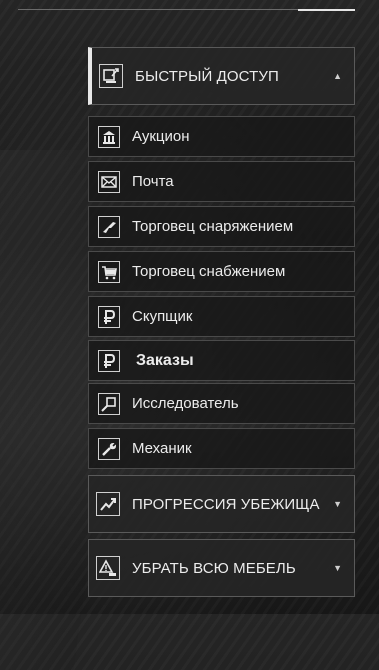  I want to click on menu-item-researcher: Исследователь, so click(221, 403).